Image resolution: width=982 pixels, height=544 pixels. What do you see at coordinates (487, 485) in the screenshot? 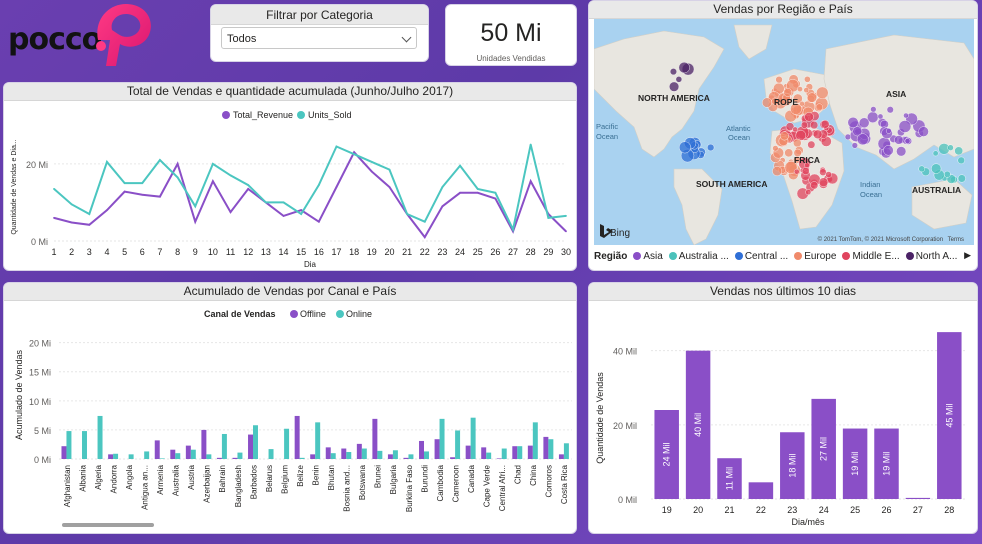
I see `x-tick-label: Cape Verde` at bounding box center [487, 485].